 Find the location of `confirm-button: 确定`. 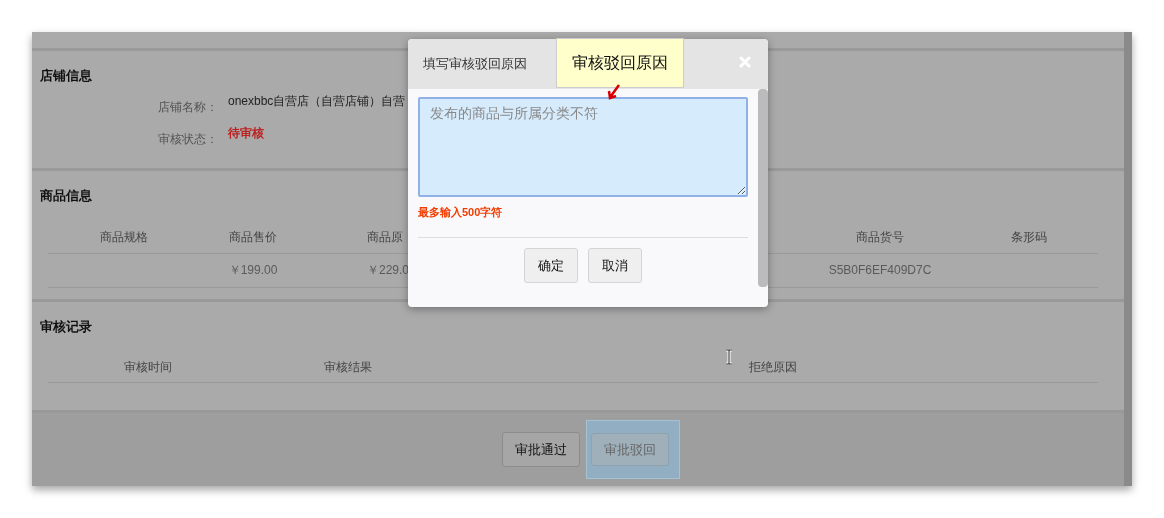

confirm-button: 确定 is located at coordinates (551, 265).